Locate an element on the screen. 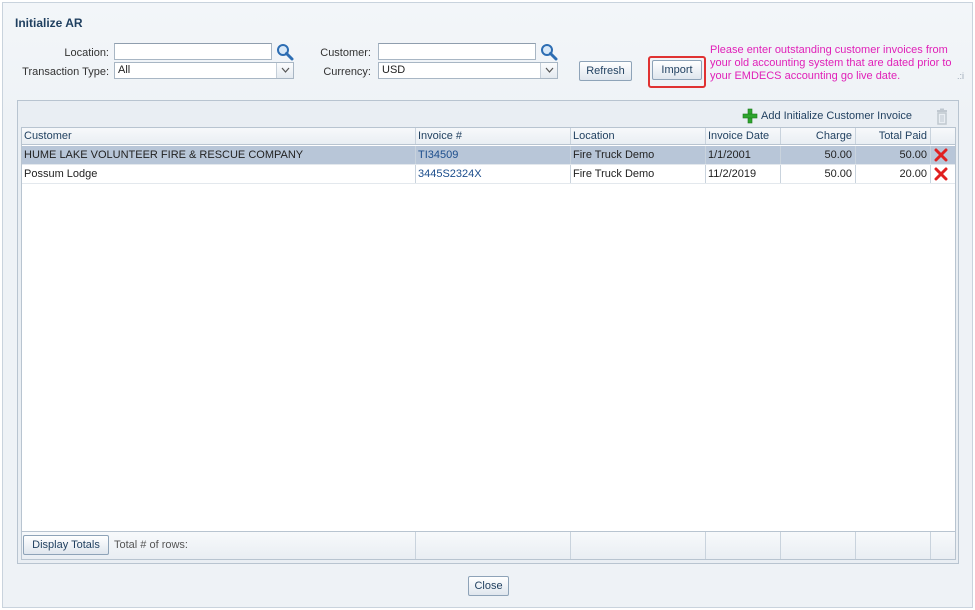 This screenshot has width=975, height=610. currency-value: USD is located at coordinates (394, 70).